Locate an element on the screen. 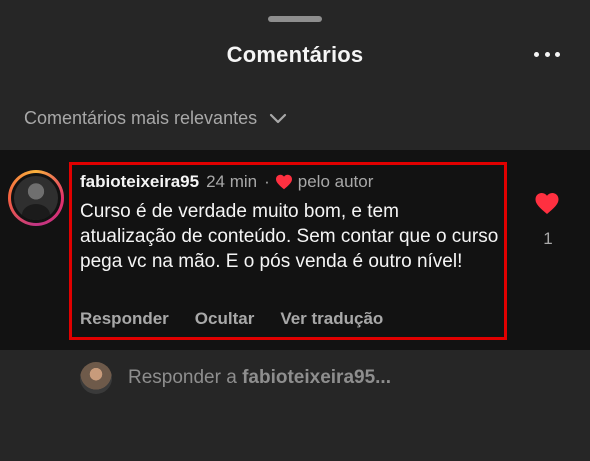  reply-button: Responder is located at coordinates (124, 319).